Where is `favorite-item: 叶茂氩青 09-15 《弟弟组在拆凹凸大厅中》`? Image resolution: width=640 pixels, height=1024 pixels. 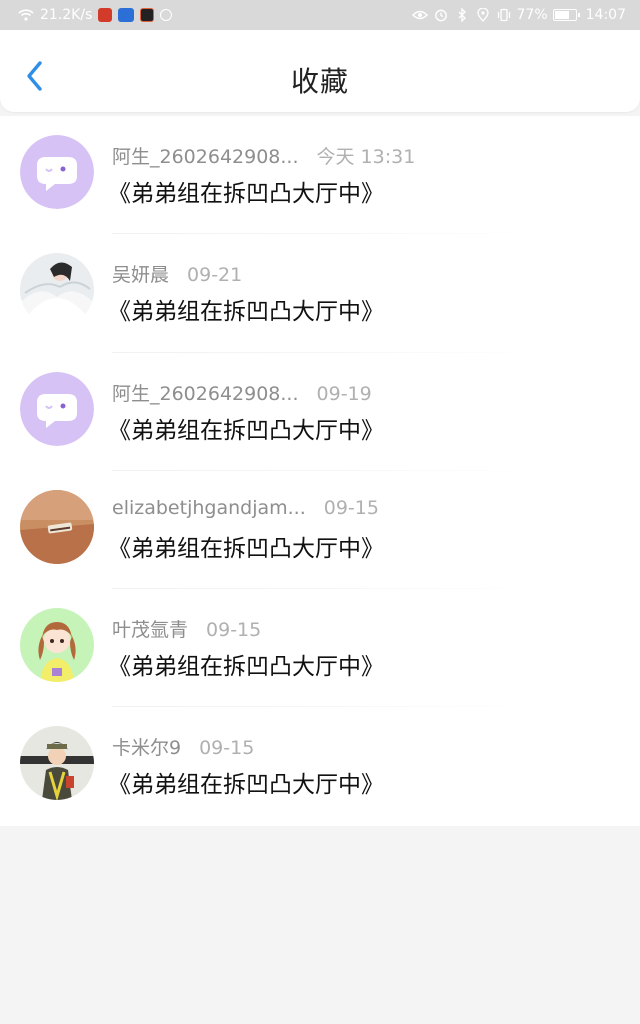 favorite-item: 叶茂氩青 09-15 《弟弟组在拆凹凸大厅中》 is located at coordinates (320, 648).